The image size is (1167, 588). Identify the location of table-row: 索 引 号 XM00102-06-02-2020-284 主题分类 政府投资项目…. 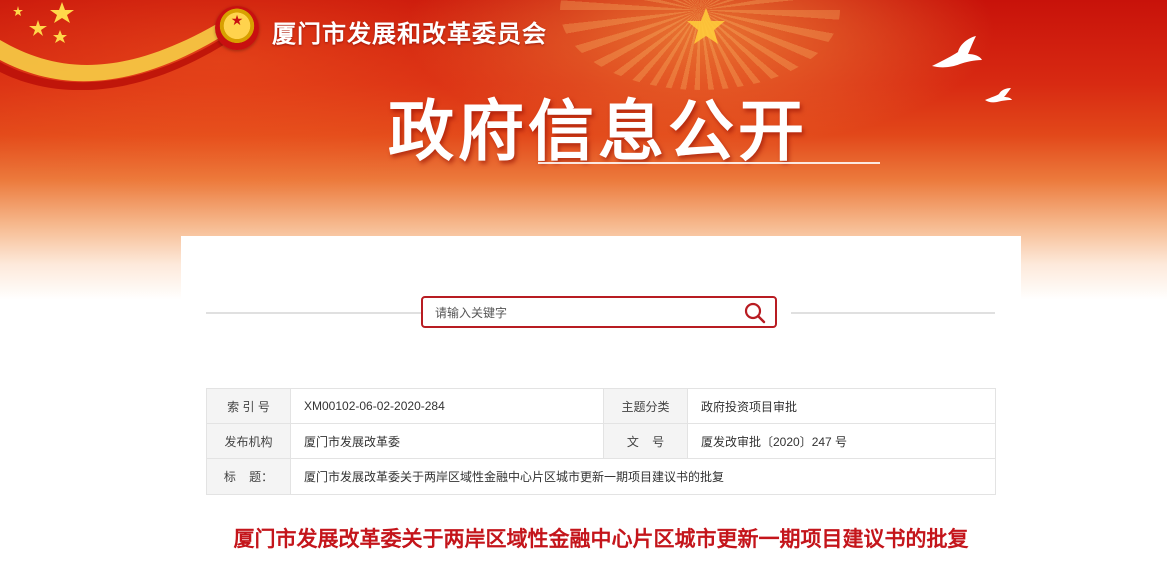
(601, 406).